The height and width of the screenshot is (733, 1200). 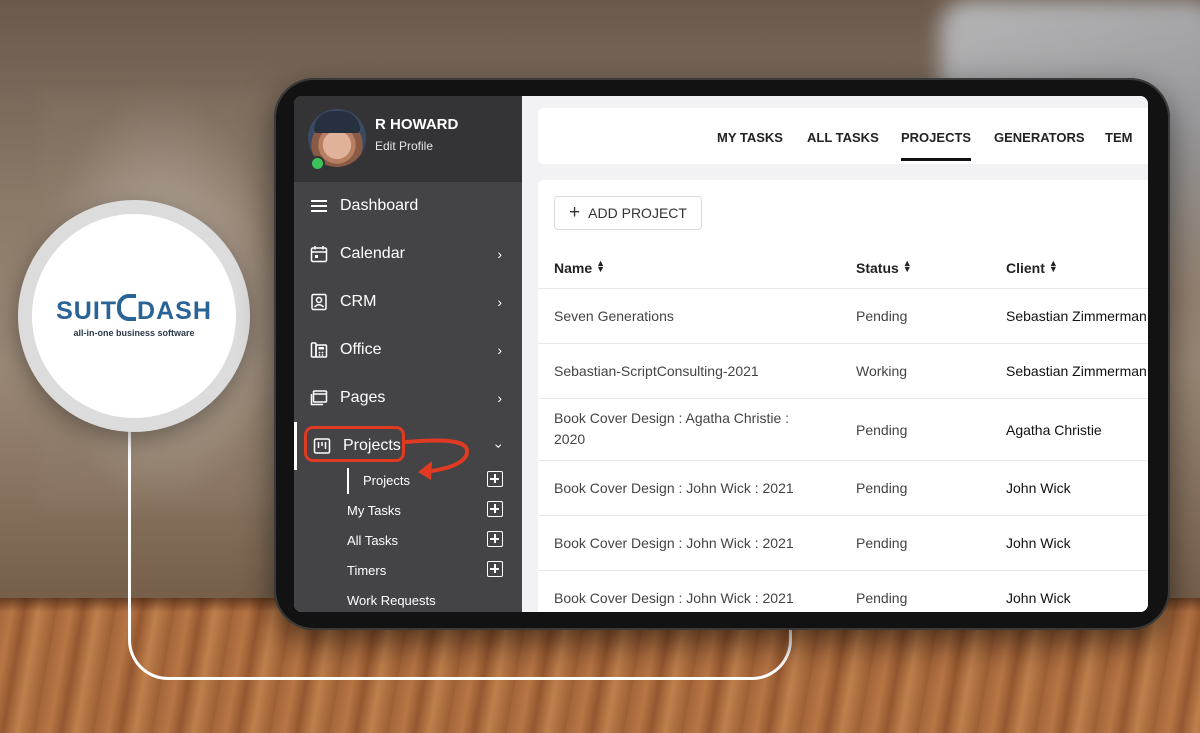 What do you see at coordinates (391, 600) in the screenshot?
I see `subitem-label: Work Requests` at bounding box center [391, 600].